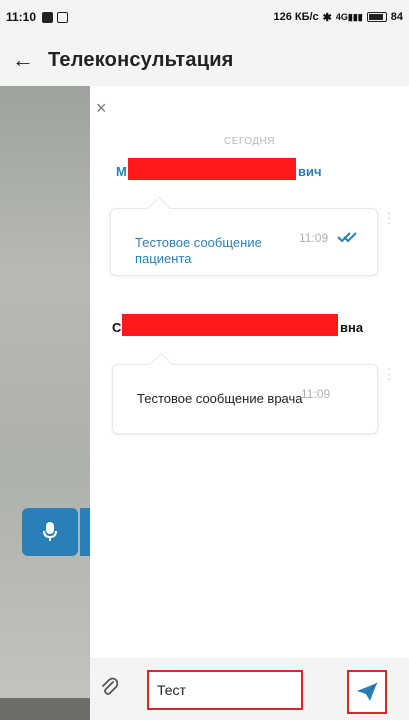 This screenshot has width=409, height=720. Describe the element at coordinates (21, 17) in the screenshot. I see `status-time: 11:10` at that location.